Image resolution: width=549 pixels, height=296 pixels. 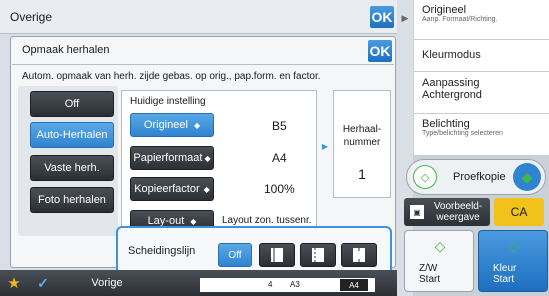 I want to click on setting-copy-ratio-button: Kopieerfactor ◆, so click(x=172, y=189).